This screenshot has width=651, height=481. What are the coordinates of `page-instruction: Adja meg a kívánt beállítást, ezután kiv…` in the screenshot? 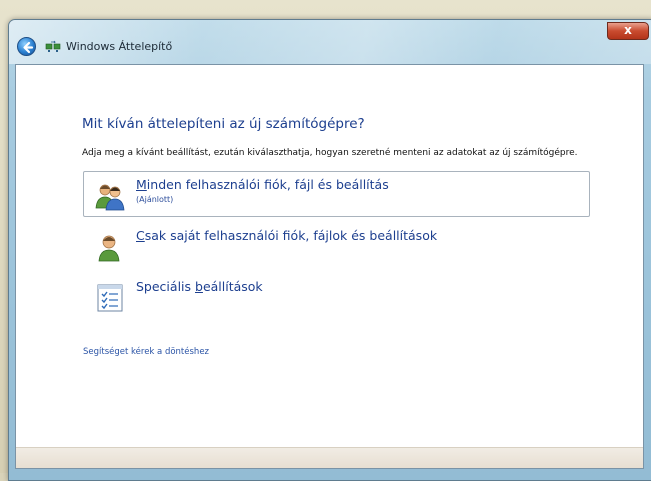 It's located at (330, 153).